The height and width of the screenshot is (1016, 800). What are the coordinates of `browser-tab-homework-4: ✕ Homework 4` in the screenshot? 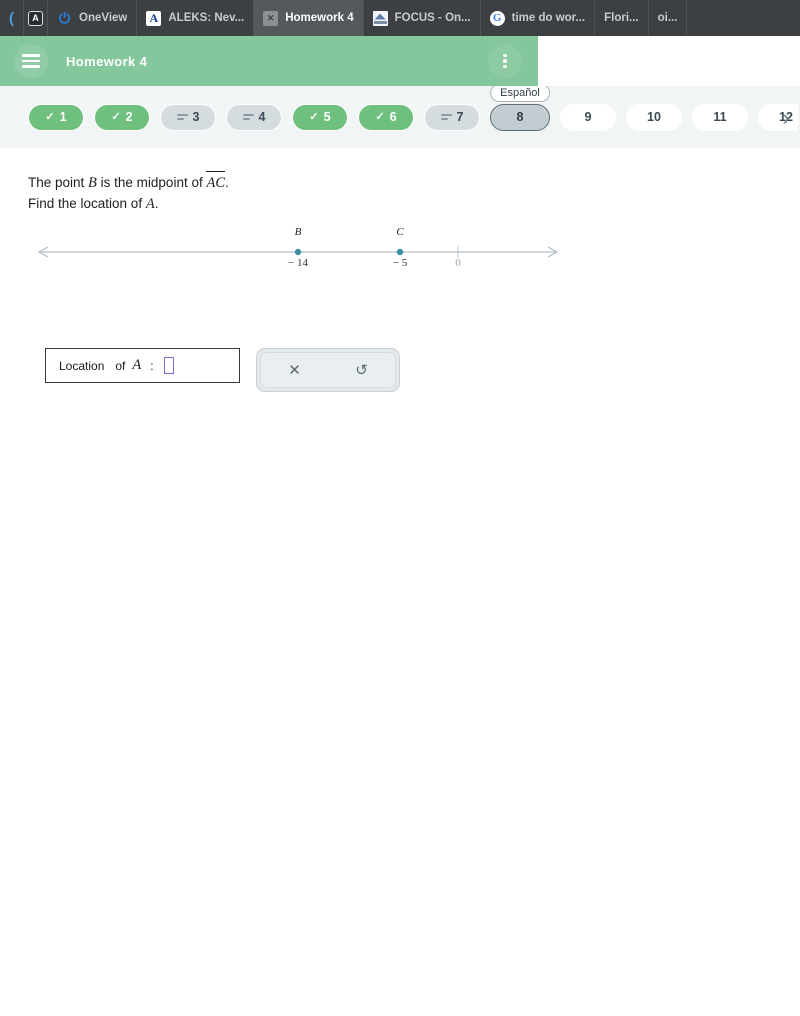 It's located at (309, 18).